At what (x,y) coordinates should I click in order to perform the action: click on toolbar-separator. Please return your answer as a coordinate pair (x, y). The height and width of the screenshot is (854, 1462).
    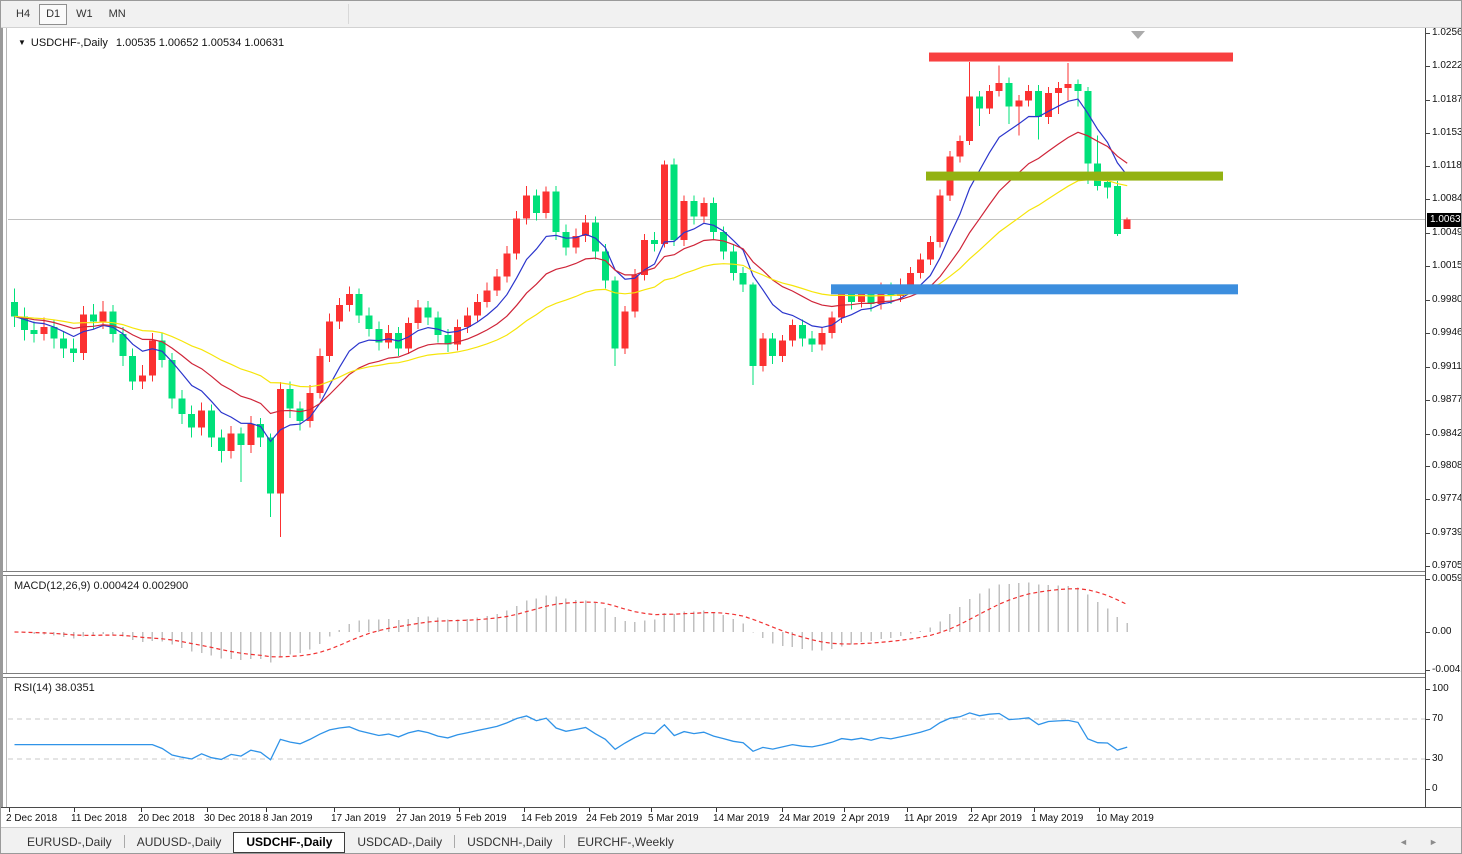
    Looking at the image, I should click on (348, 14).